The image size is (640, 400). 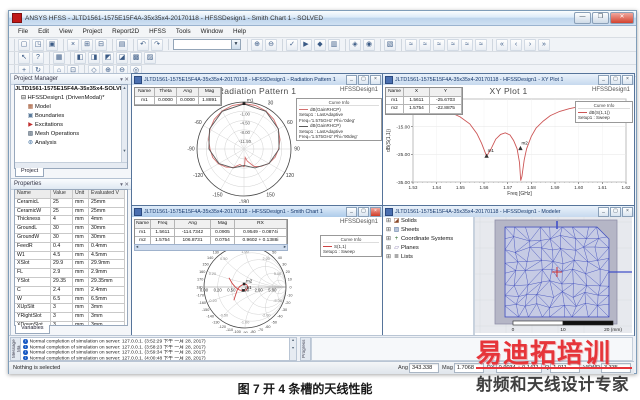 What do you see at coordinates (306, 44) in the screenshot?
I see `analyze-all-icon: ▶` at bounding box center [306, 44].